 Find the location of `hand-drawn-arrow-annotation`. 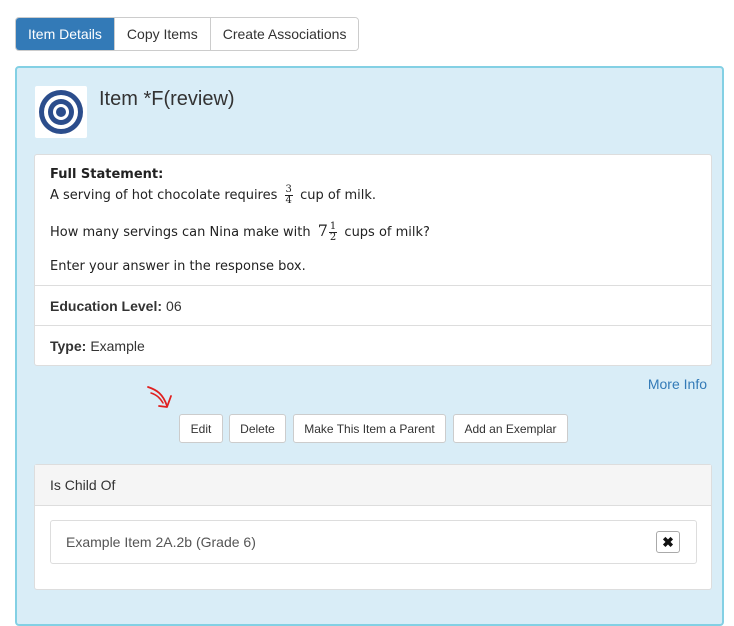

hand-drawn-arrow-annotation is located at coordinates (159, 397).